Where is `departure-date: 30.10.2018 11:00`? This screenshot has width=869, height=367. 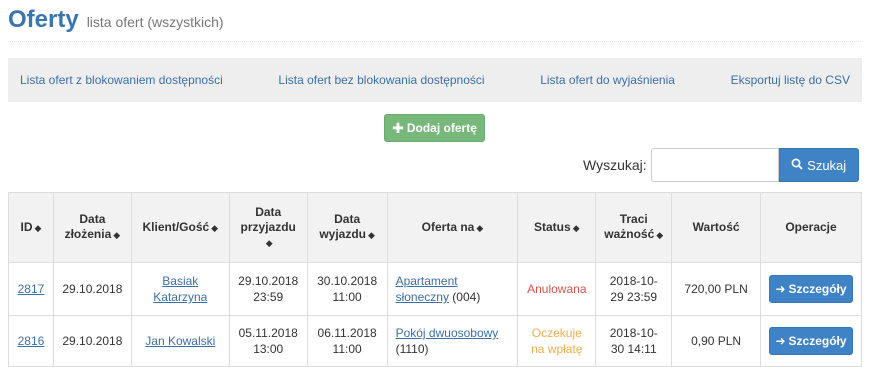 departure-date: 30.10.2018 11:00 is located at coordinates (347, 289).